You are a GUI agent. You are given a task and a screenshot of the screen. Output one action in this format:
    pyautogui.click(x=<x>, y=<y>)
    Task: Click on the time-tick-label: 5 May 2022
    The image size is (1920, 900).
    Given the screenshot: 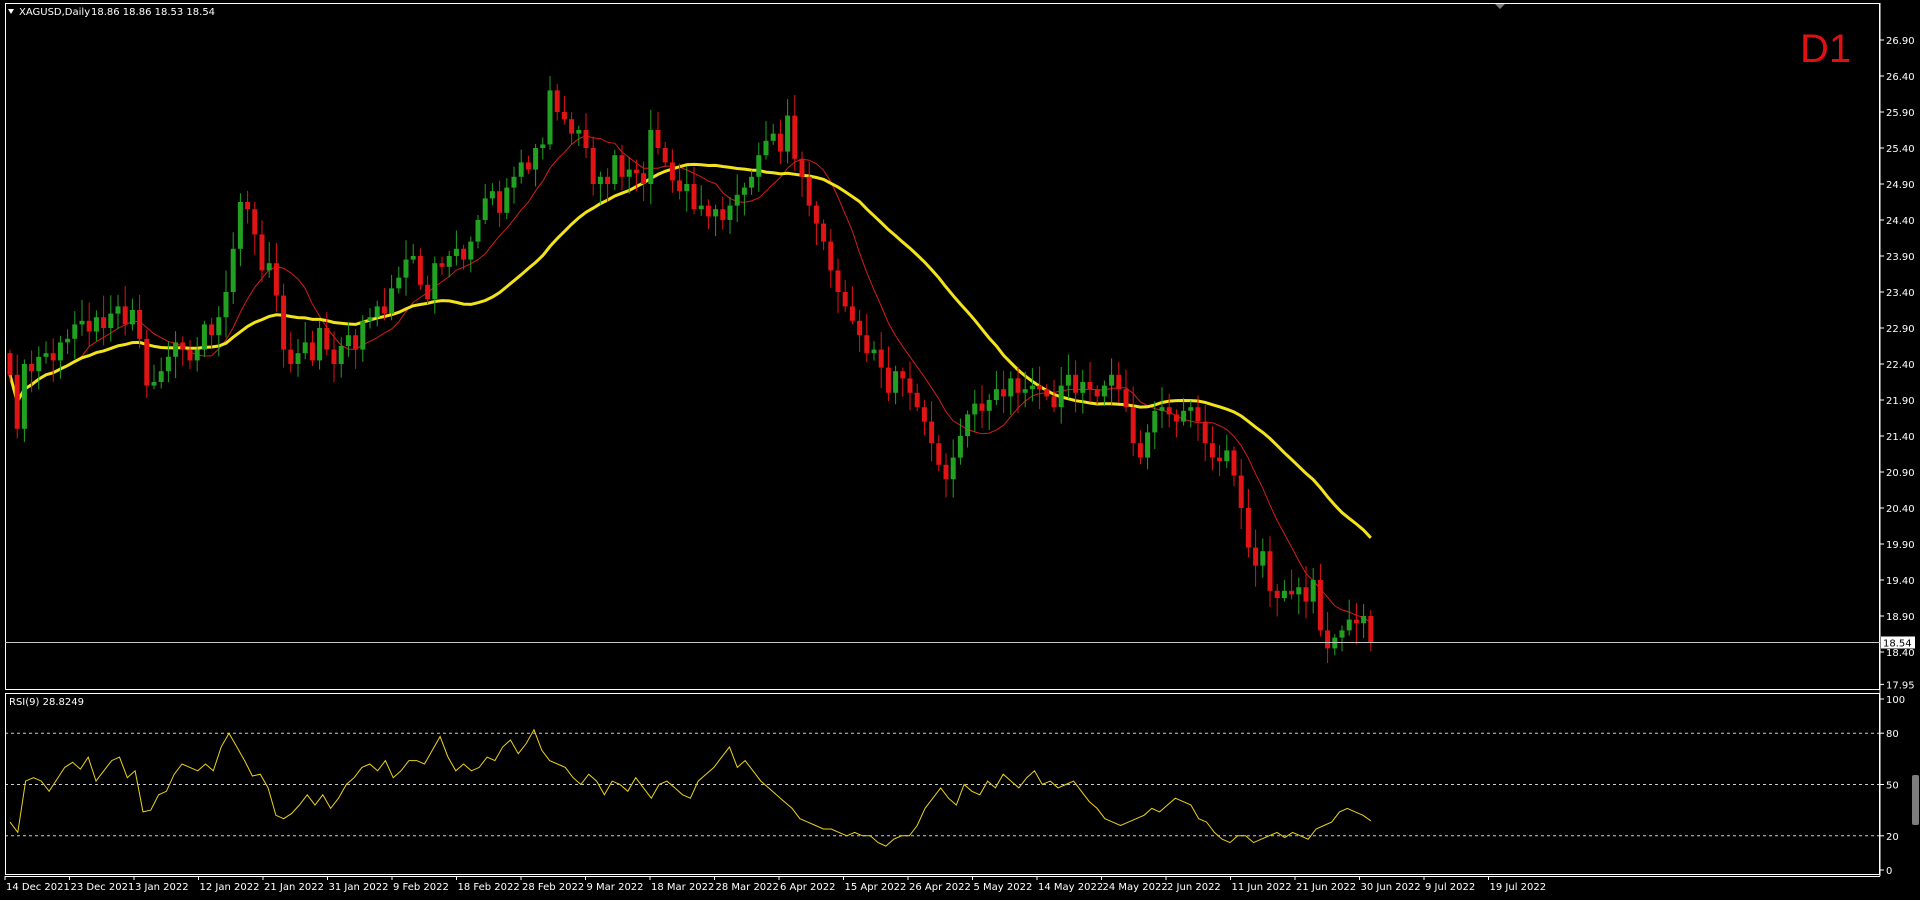 What is the action you would take?
    pyautogui.click(x=1003, y=887)
    